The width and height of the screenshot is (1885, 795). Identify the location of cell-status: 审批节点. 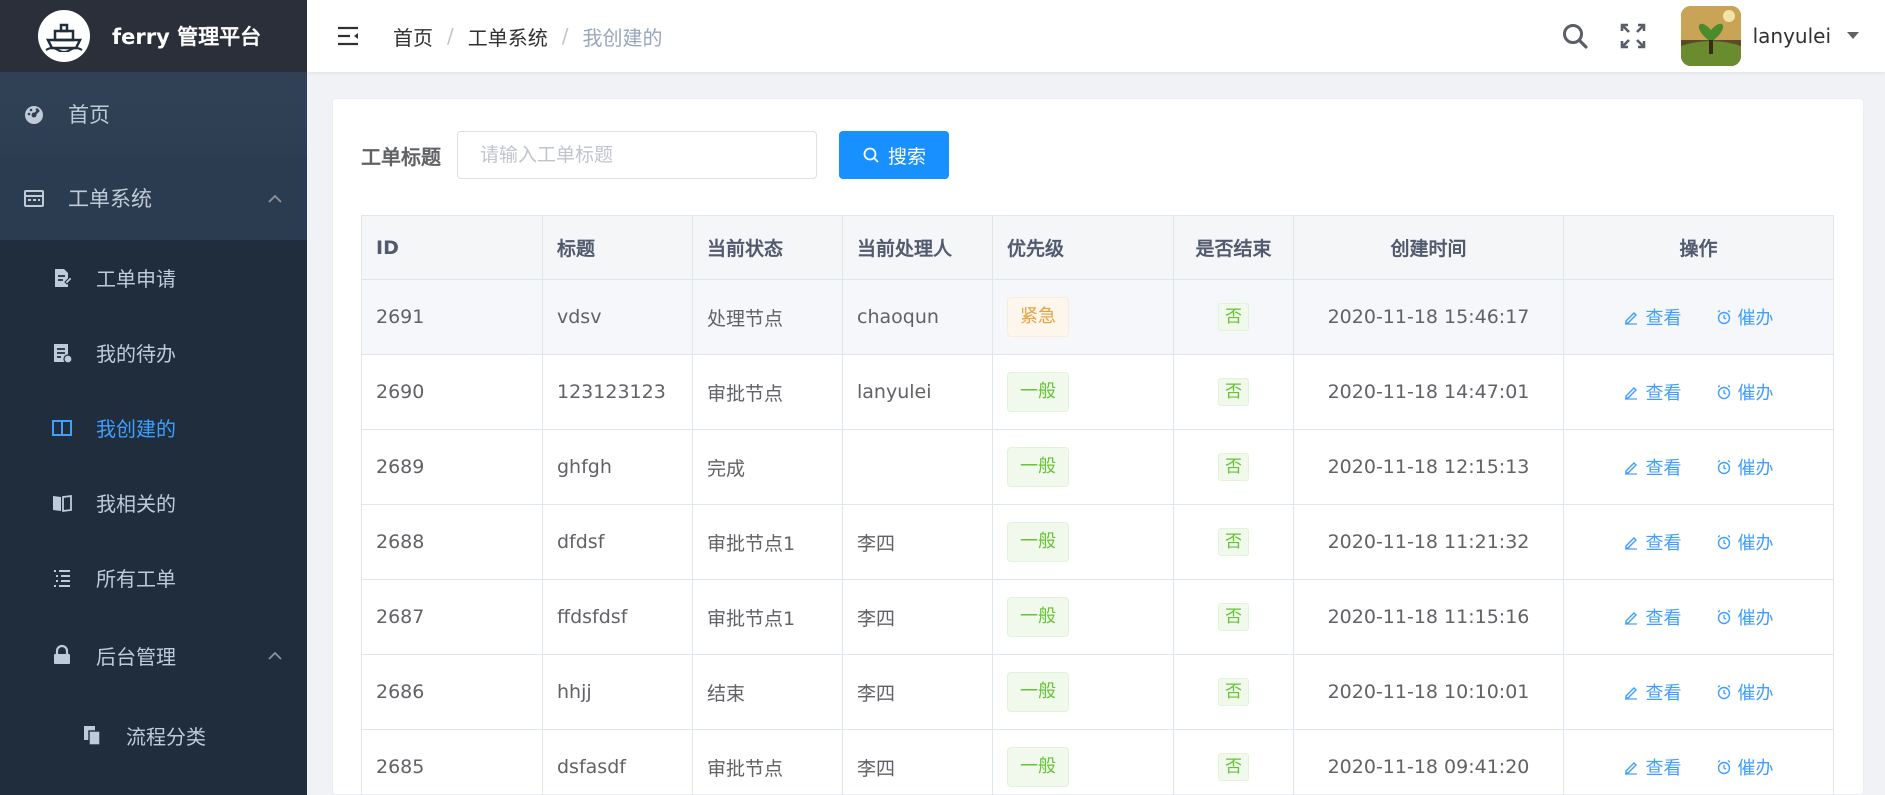
(767, 762).